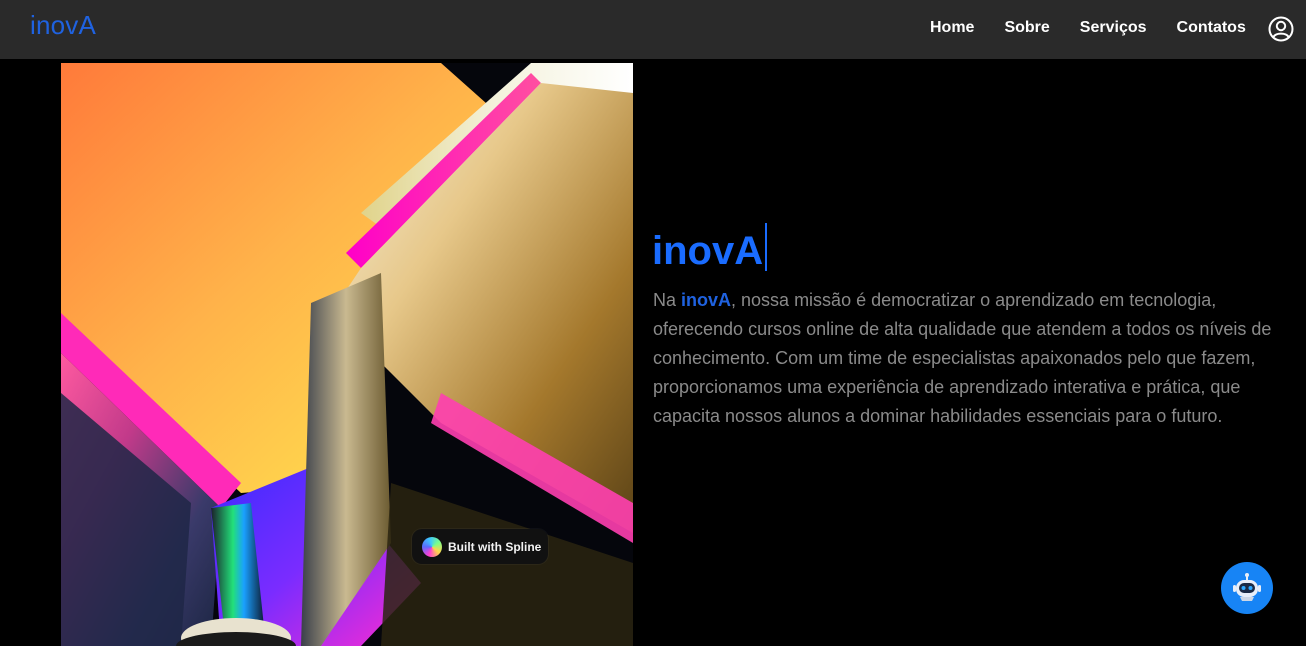 The height and width of the screenshot is (646, 1306). Describe the element at coordinates (766, 246) in the screenshot. I see `typing-cursor` at that location.